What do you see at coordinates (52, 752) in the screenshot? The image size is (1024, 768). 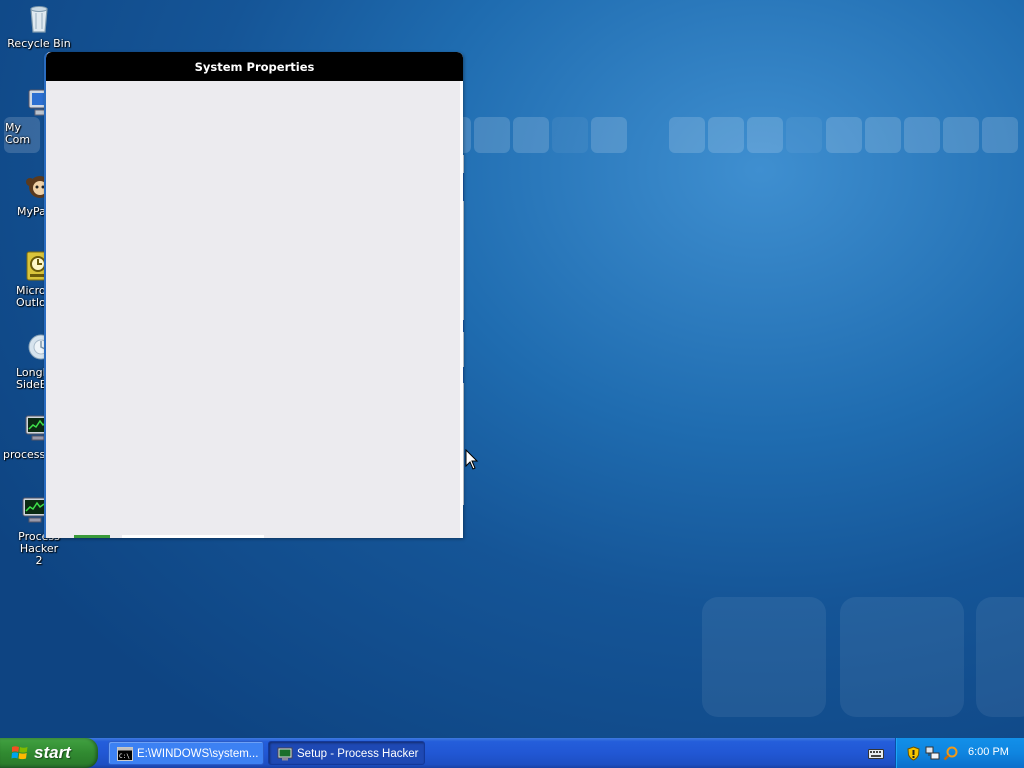 I see `start-label: start` at bounding box center [52, 752].